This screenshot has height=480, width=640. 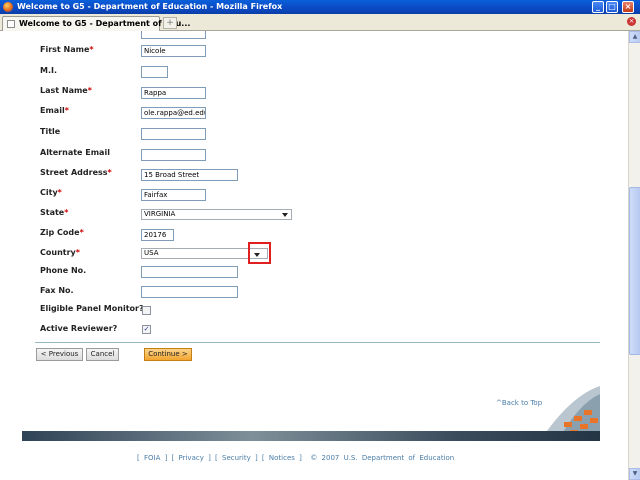 I want to click on eligible-panel-monitor-label: Eligible Panel Monitor?, so click(x=92, y=308).